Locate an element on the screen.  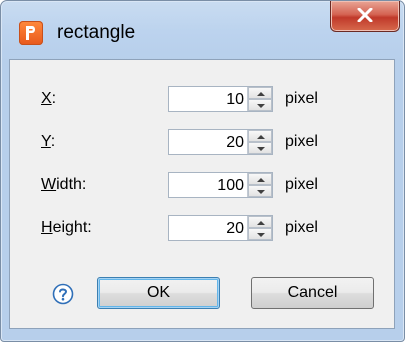
height-field: 20 is located at coordinates (220, 228).